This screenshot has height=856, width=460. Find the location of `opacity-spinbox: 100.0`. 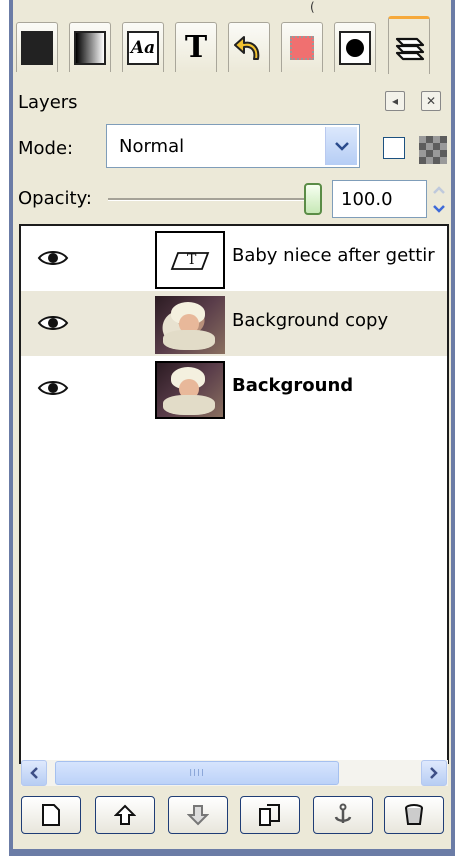

opacity-spinbox: 100.0 is located at coordinates (379, 199).